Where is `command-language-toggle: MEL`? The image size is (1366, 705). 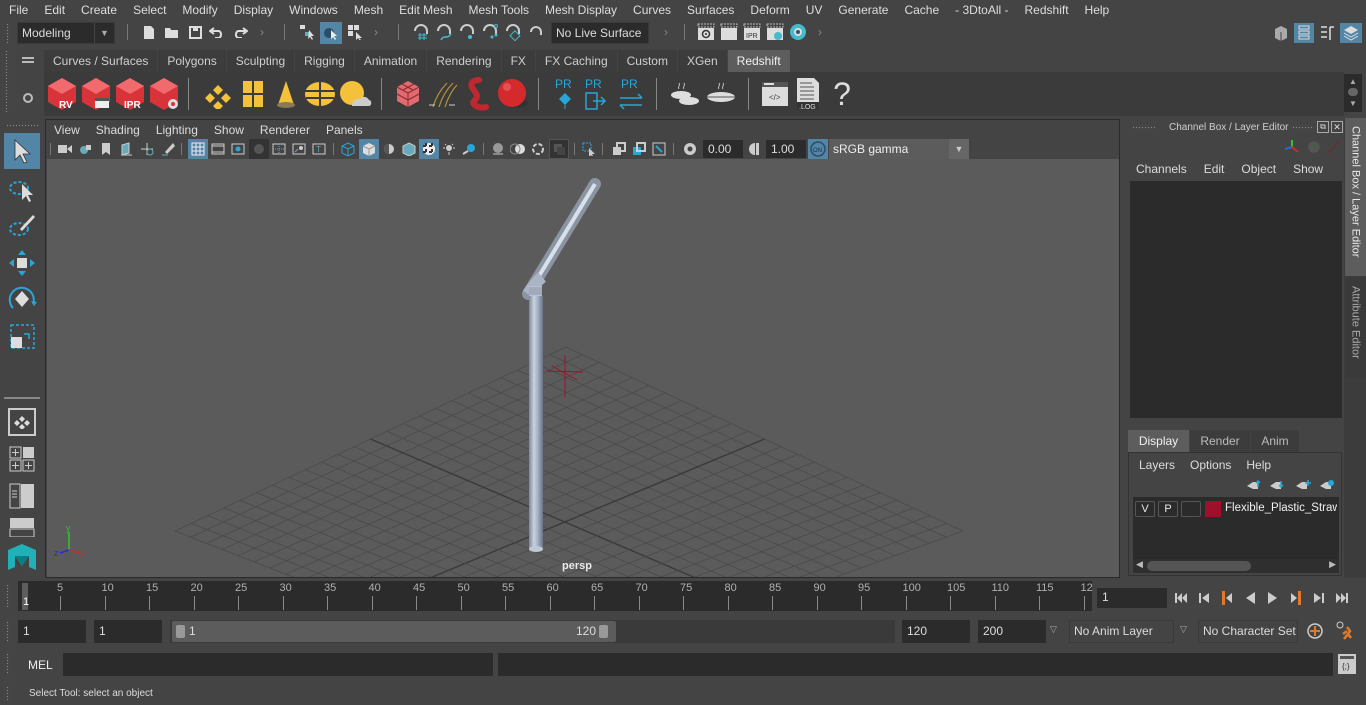
command-language-toggle: MEL is located at coordinates (40, 665).